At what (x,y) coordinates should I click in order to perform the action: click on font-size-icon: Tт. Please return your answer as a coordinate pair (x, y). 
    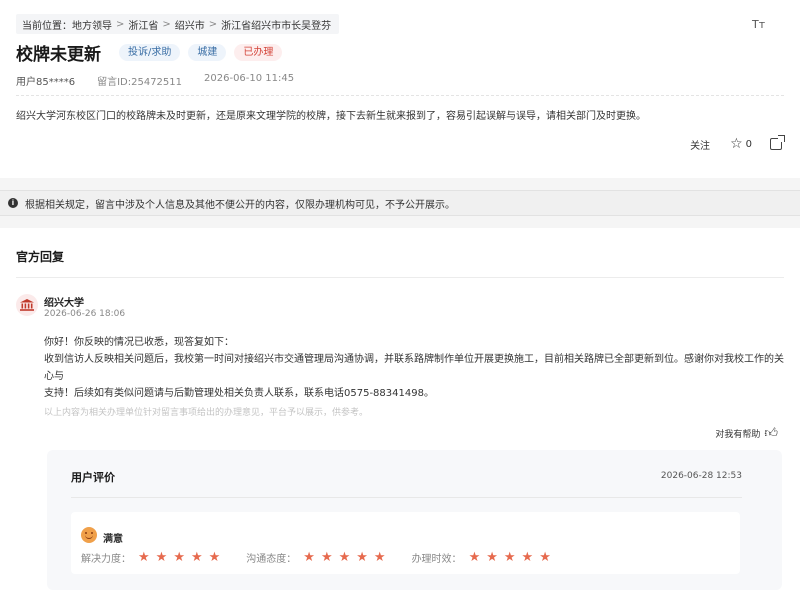
    Looking at the image, I should click on (759, 25).